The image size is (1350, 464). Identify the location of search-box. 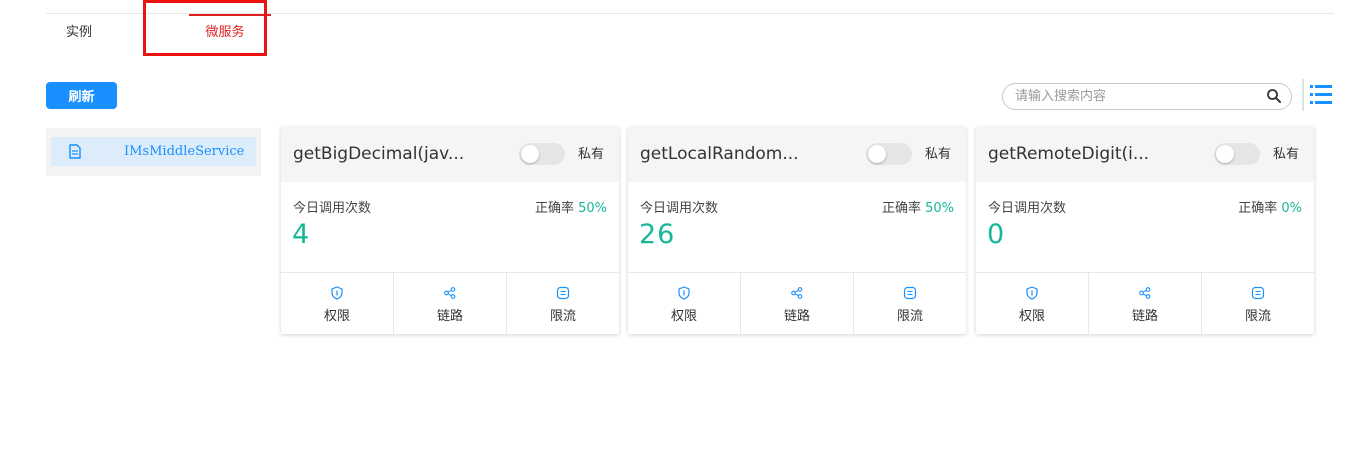
(1147, 96).